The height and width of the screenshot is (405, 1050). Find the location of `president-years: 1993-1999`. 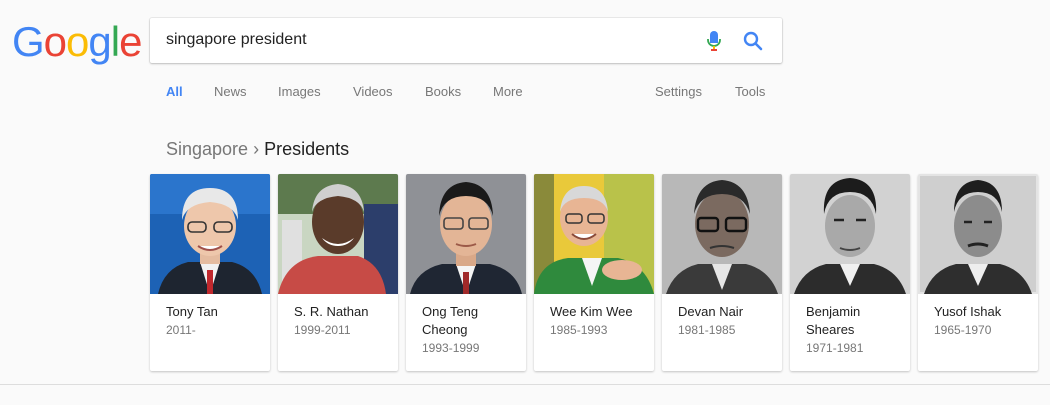

president-years: 1993-1999 is located at coordinates (451, 348).